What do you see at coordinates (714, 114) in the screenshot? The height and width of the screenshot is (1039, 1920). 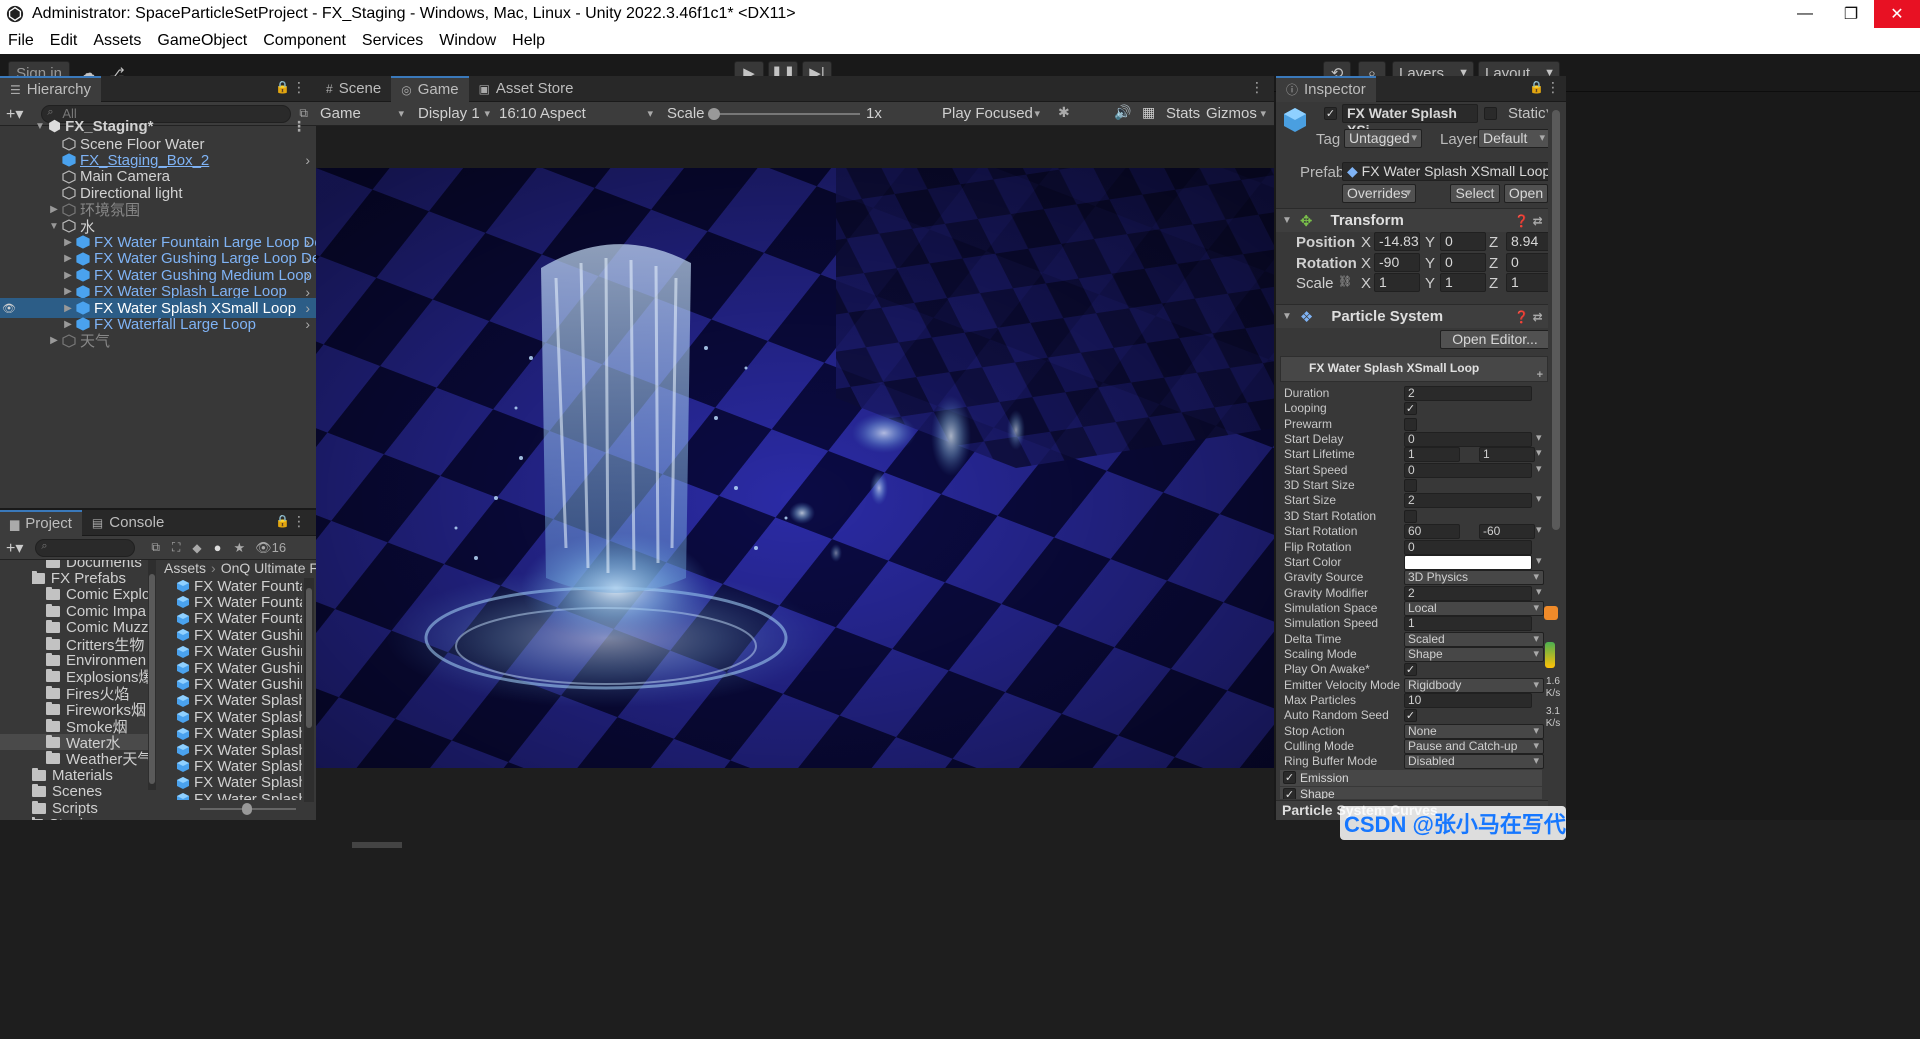 I see `scale-slider-thumb` at bounding box center [714, 114].